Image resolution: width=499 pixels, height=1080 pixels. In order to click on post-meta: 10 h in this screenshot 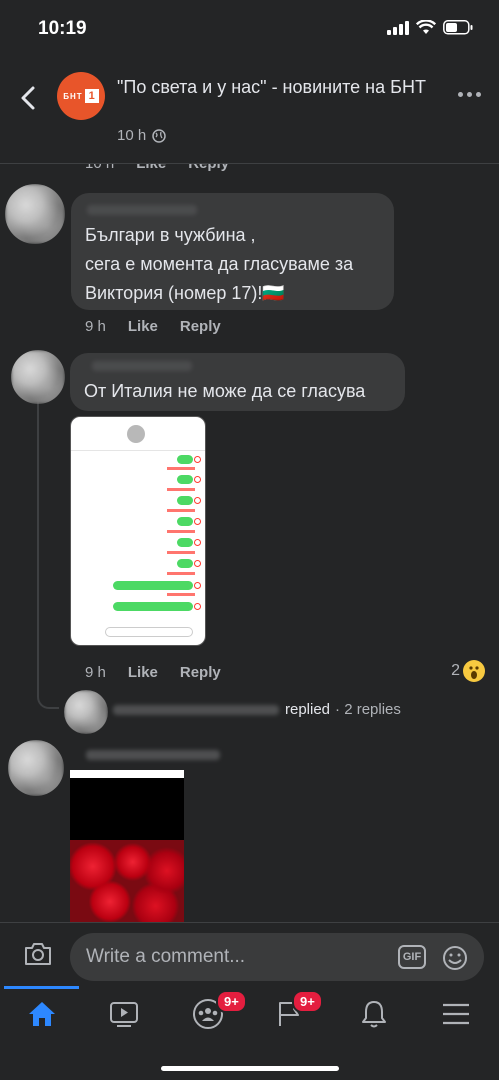, I will do `click(141, 135)`.